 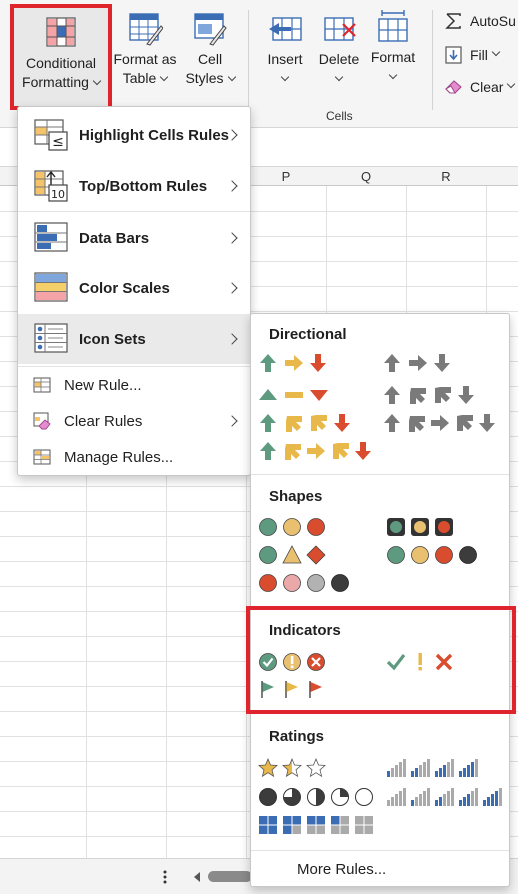 What do you see at coordinates (268, 797) in the screenshot?
I see `full-circle-icon` at bounding box center [268, 797].